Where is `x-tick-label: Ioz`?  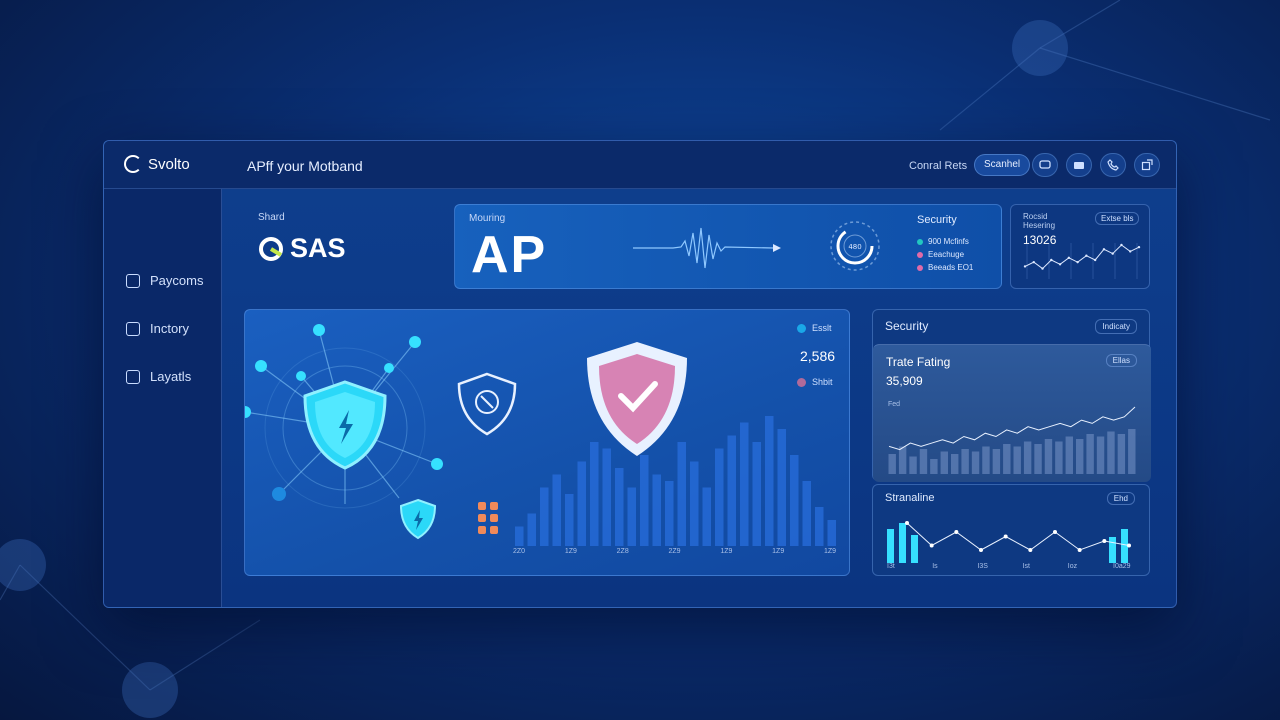 x-tick-label: Ioz is located at coordinates (1072, 566).